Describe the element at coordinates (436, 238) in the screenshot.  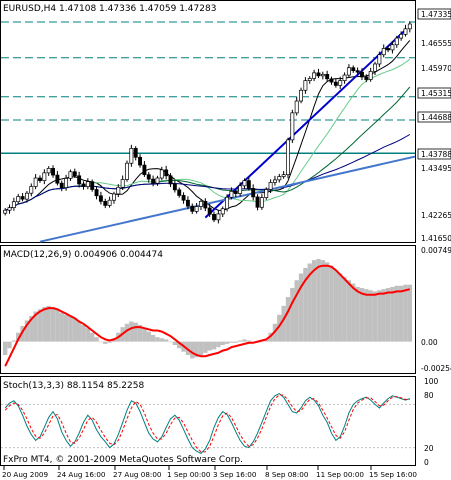
I see `price-axis-label: 1.41650` at that location.